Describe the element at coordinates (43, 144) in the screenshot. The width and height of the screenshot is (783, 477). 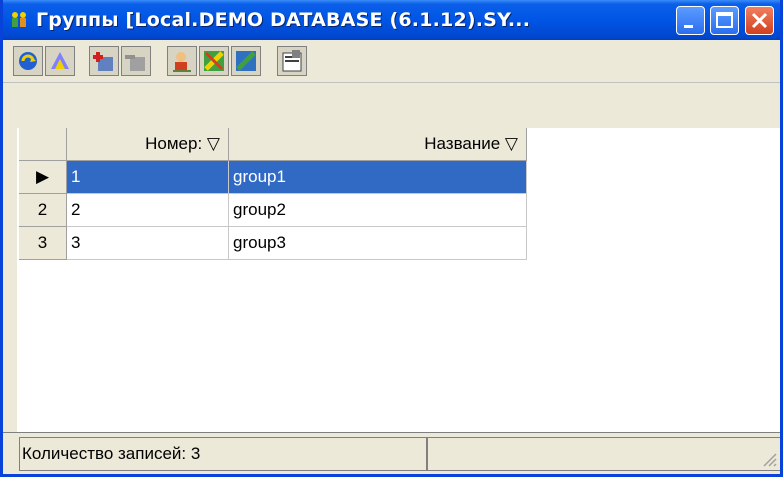
I see `header-corner` at that location.